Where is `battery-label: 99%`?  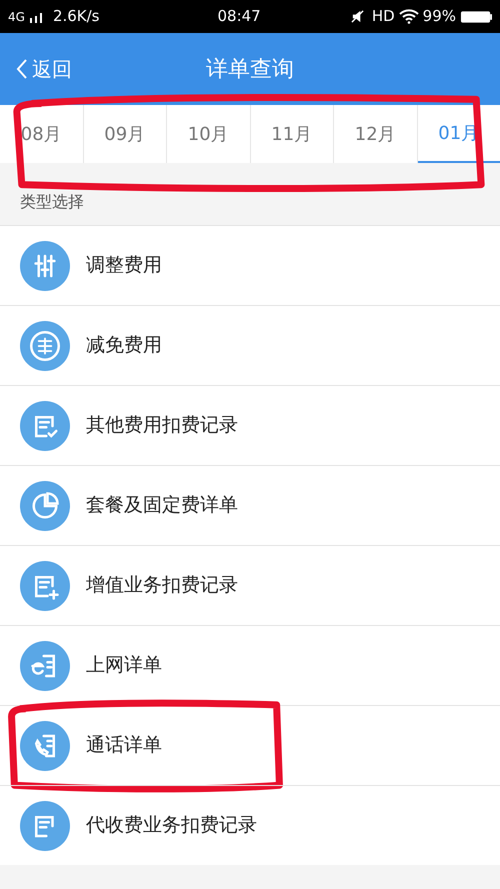 battery-label: 99% is located at coordinates (439, 17).